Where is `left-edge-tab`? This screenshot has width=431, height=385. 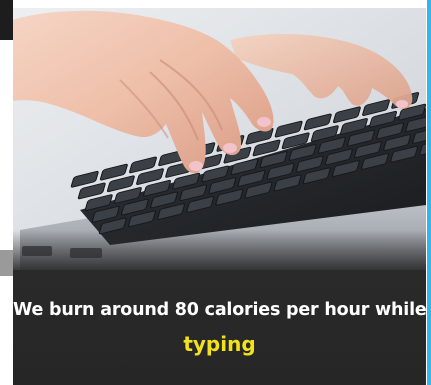
left-edge-tab is located at coordinates (6, 20).